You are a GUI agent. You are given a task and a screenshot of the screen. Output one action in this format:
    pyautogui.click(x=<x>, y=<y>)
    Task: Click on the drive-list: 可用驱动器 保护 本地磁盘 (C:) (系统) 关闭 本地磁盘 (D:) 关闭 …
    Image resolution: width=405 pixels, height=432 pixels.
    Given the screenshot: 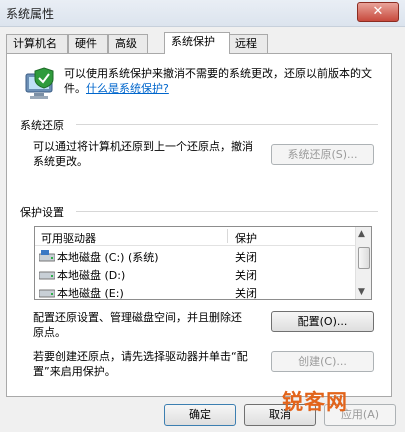 What is the action you would take?
    pyautogui.click(x=203, y=263)
    